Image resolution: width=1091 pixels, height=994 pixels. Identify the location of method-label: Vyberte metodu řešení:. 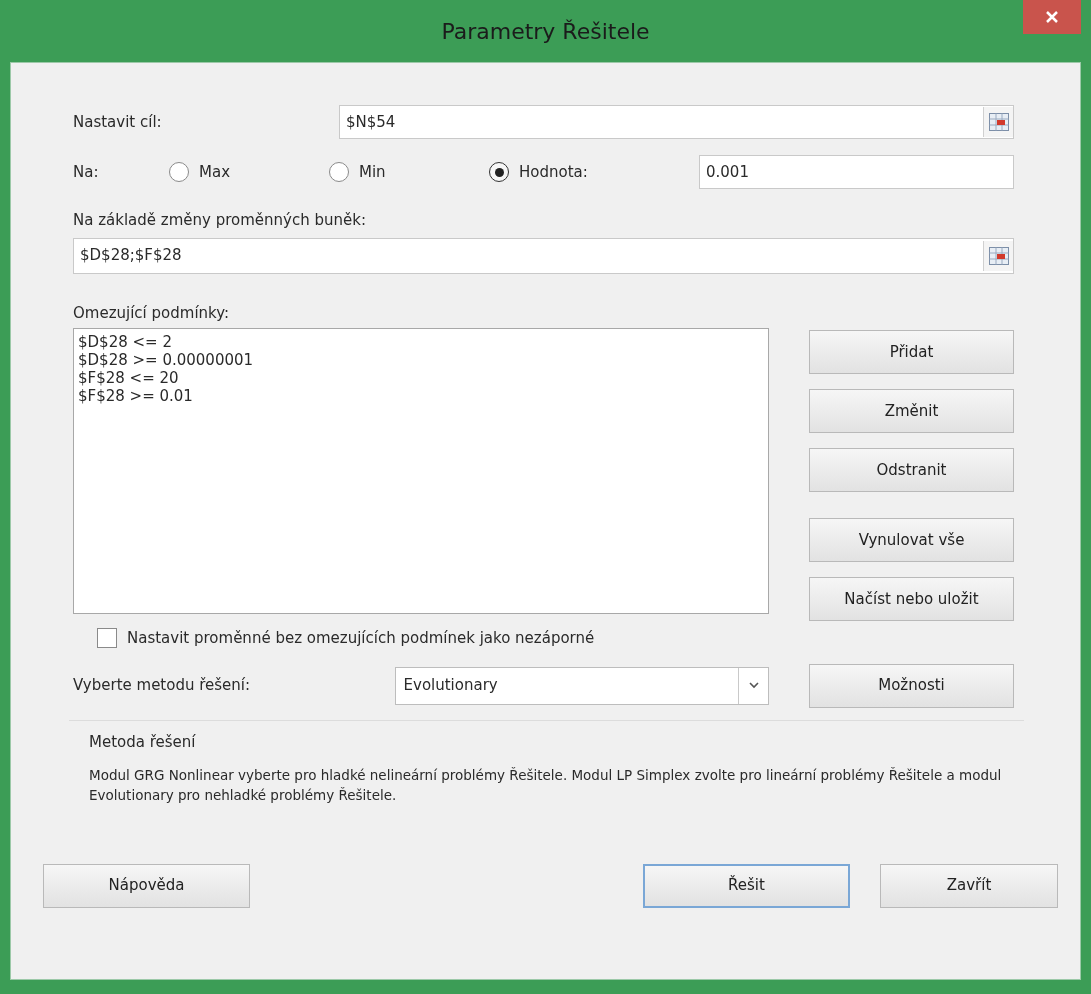
(162, 686).